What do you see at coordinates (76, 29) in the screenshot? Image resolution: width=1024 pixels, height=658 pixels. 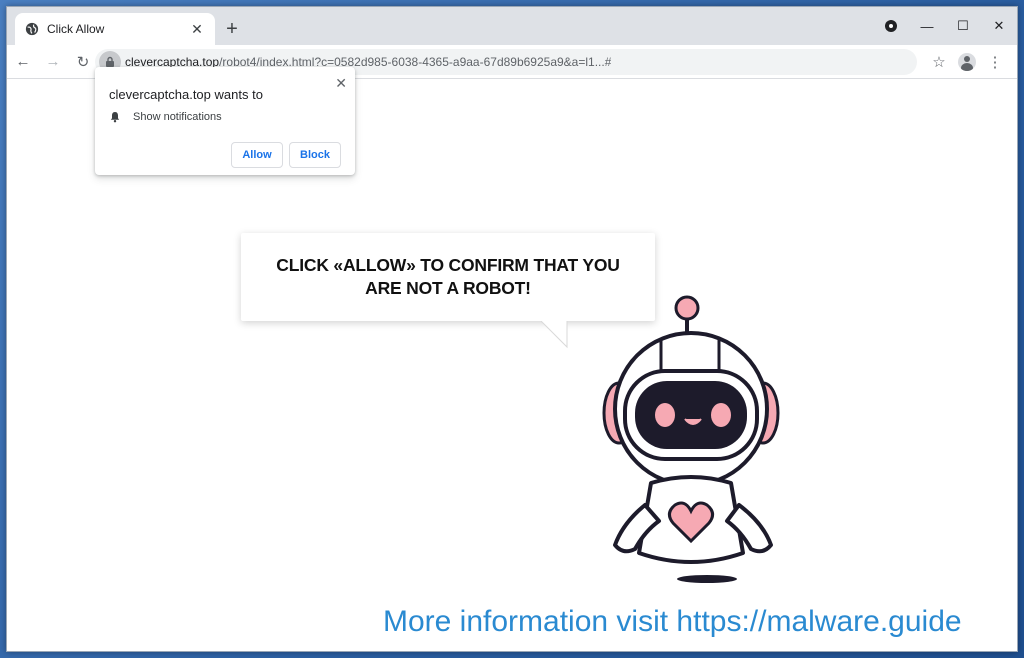 I see `tab-title: Click Allow` at bounding box center [76, 29].